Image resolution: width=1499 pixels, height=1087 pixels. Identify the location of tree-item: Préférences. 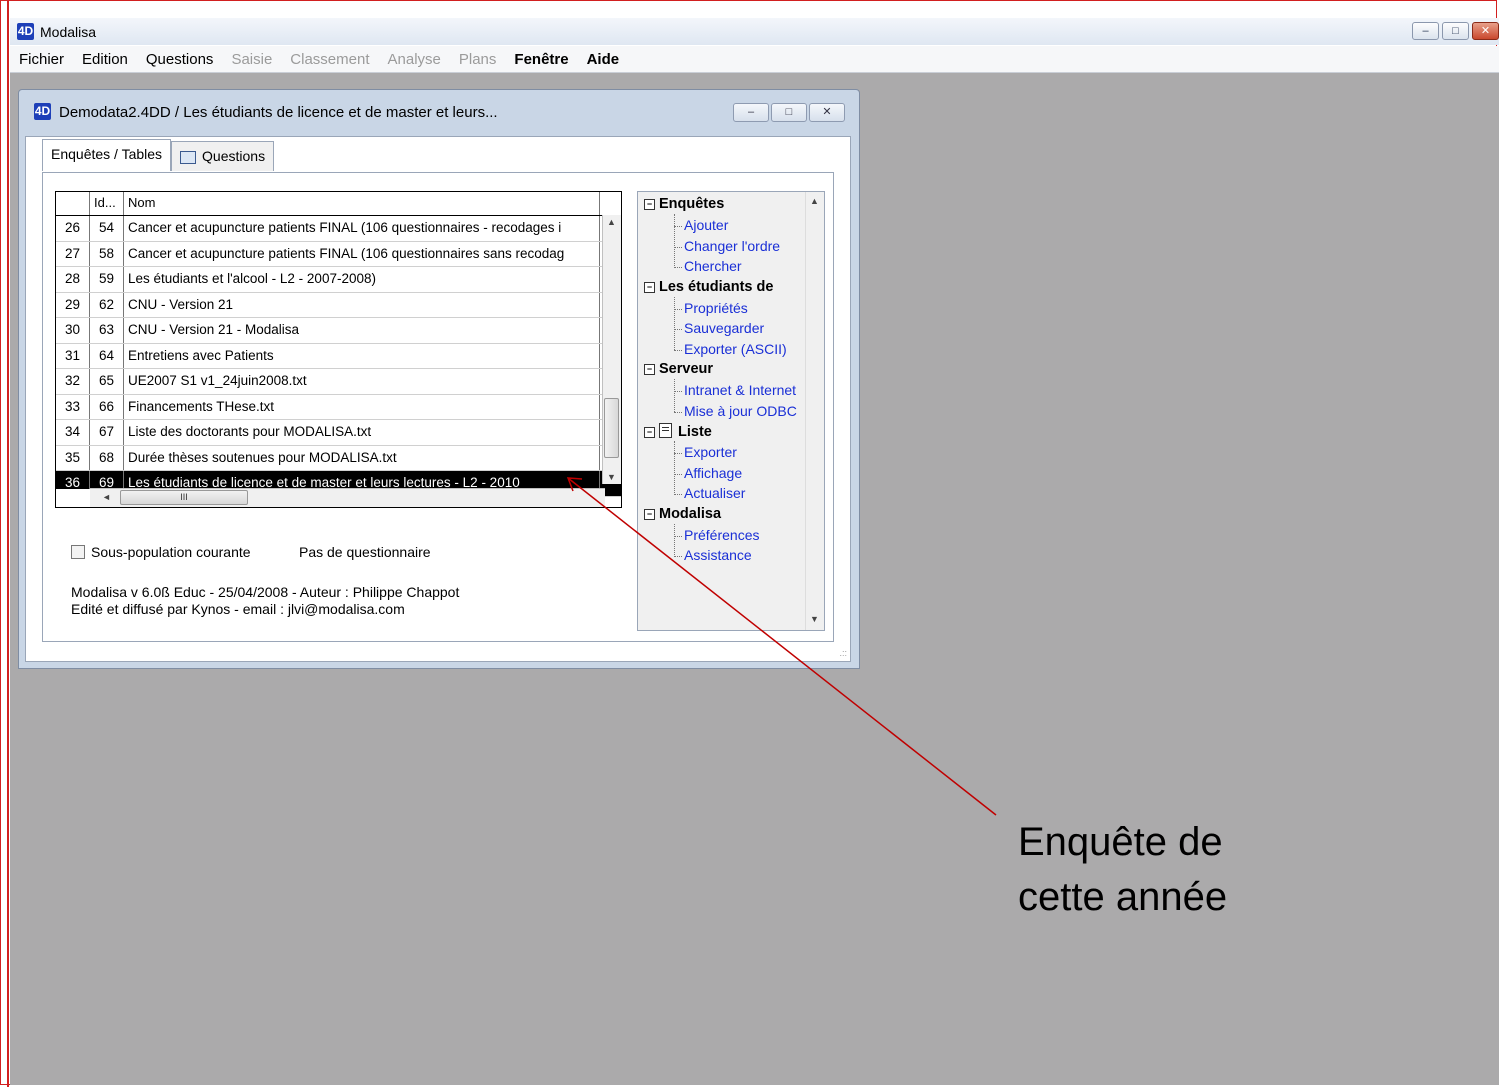
(721, 535).